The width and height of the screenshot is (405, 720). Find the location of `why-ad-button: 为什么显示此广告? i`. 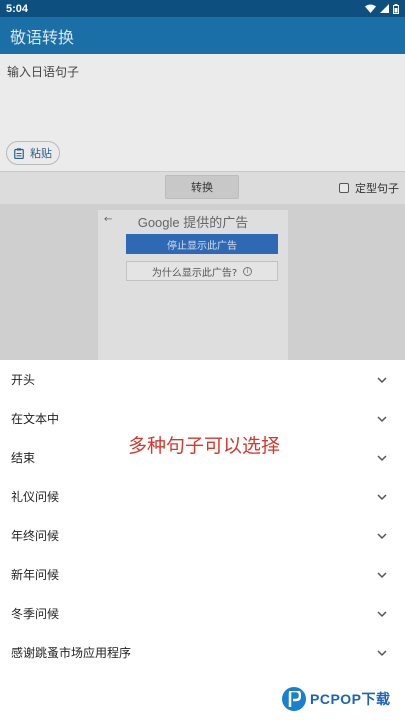

why-ad-button: 为什么显示此广告? i is located at coordinates (202, 271).